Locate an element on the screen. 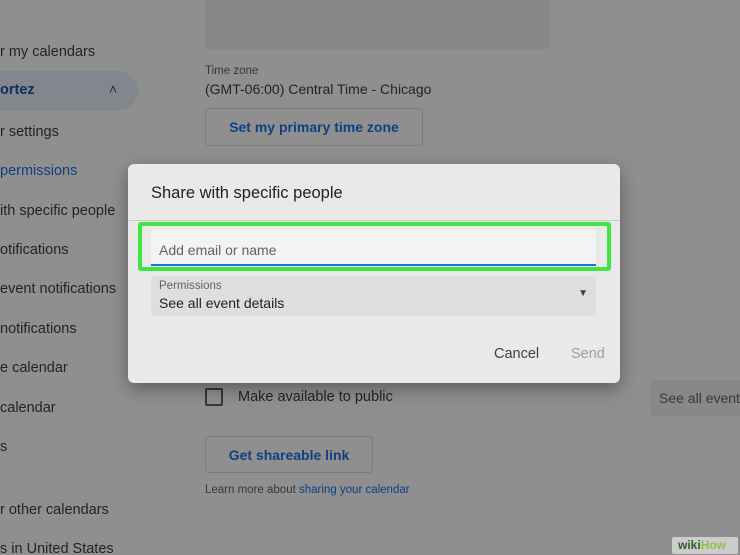  dialog-divider is located at coordinates (374, 220).